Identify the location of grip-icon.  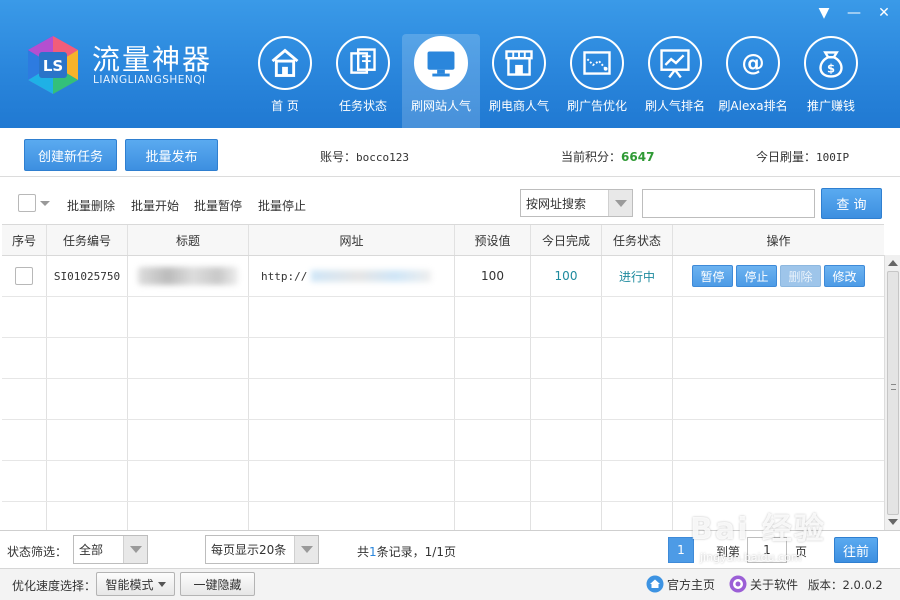
(893, 387).